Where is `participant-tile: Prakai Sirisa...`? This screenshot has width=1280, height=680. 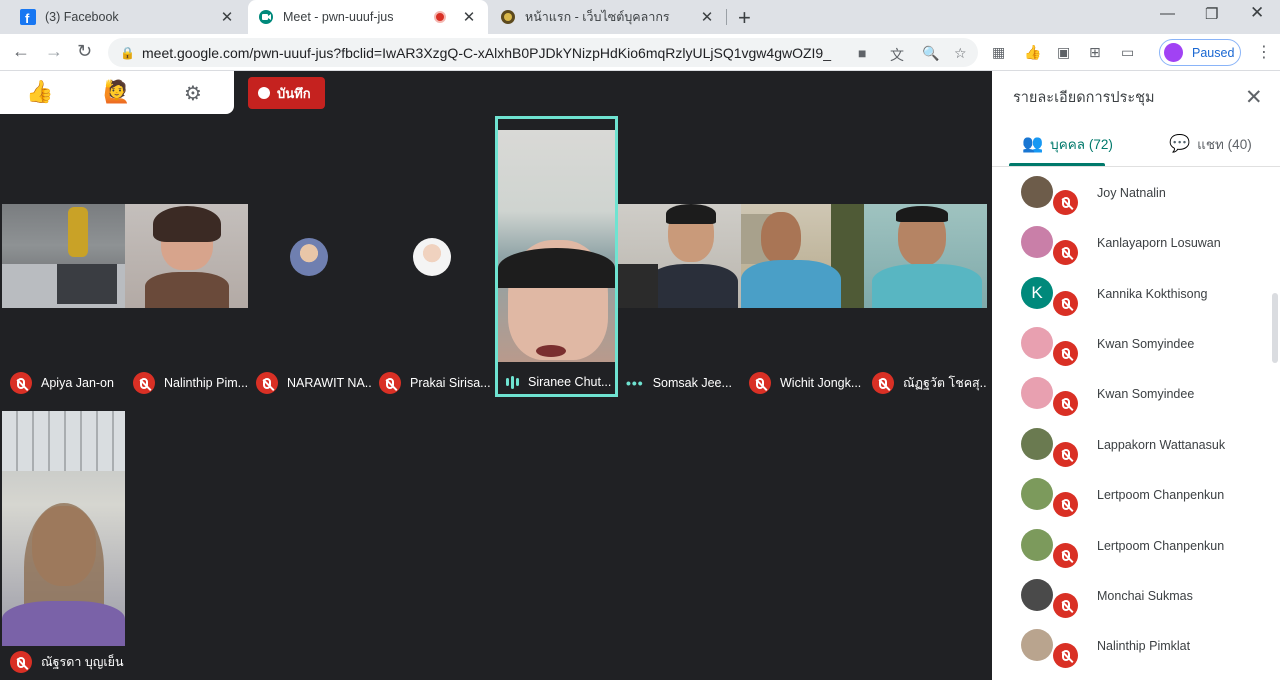
participant-tile: Prakai Sirisa... is located at coordinates (432, 300).